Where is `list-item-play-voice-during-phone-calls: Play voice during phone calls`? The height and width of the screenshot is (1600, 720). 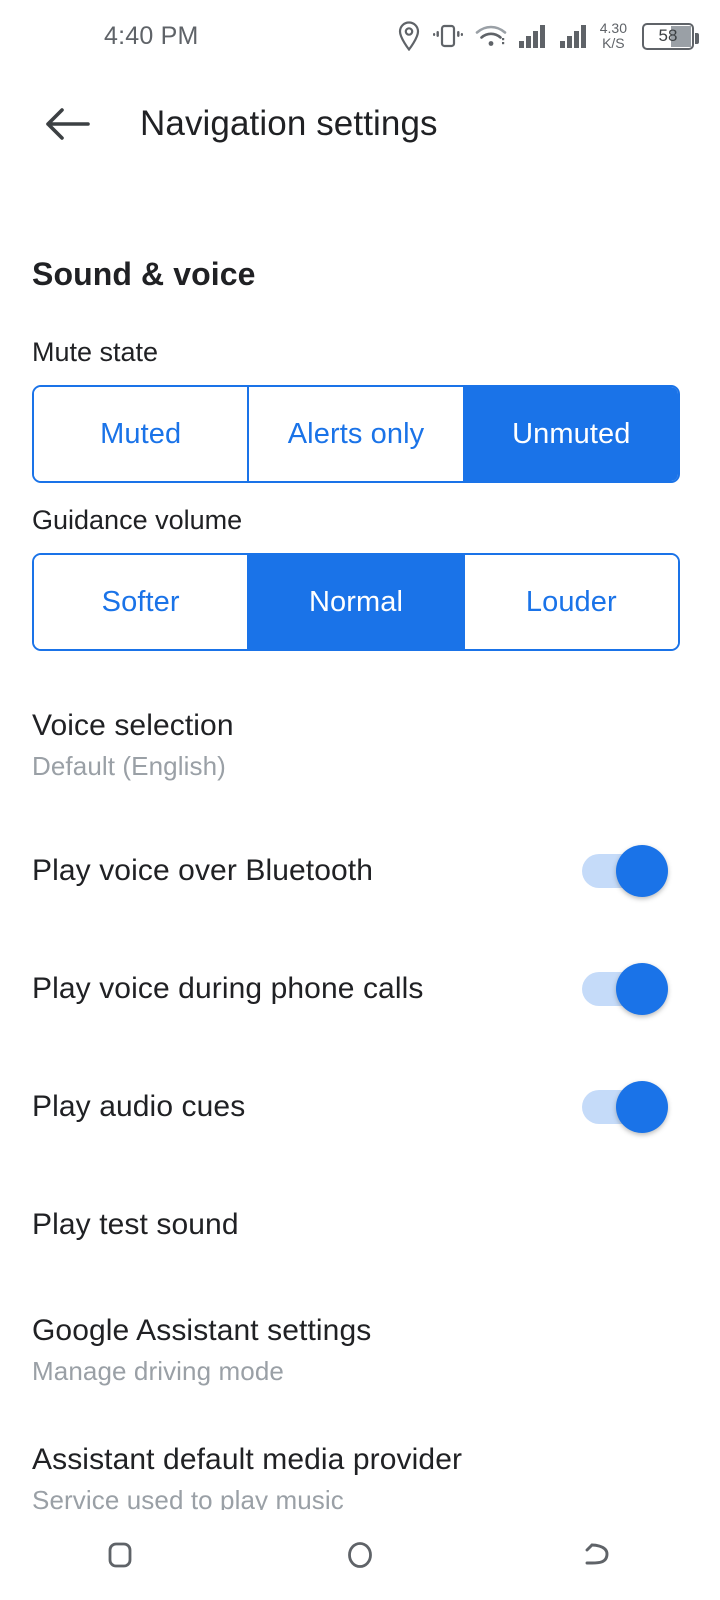
list-item-play-voice-during-phone-calls: Play voice during phone calls is located at coordinates (360, 989).